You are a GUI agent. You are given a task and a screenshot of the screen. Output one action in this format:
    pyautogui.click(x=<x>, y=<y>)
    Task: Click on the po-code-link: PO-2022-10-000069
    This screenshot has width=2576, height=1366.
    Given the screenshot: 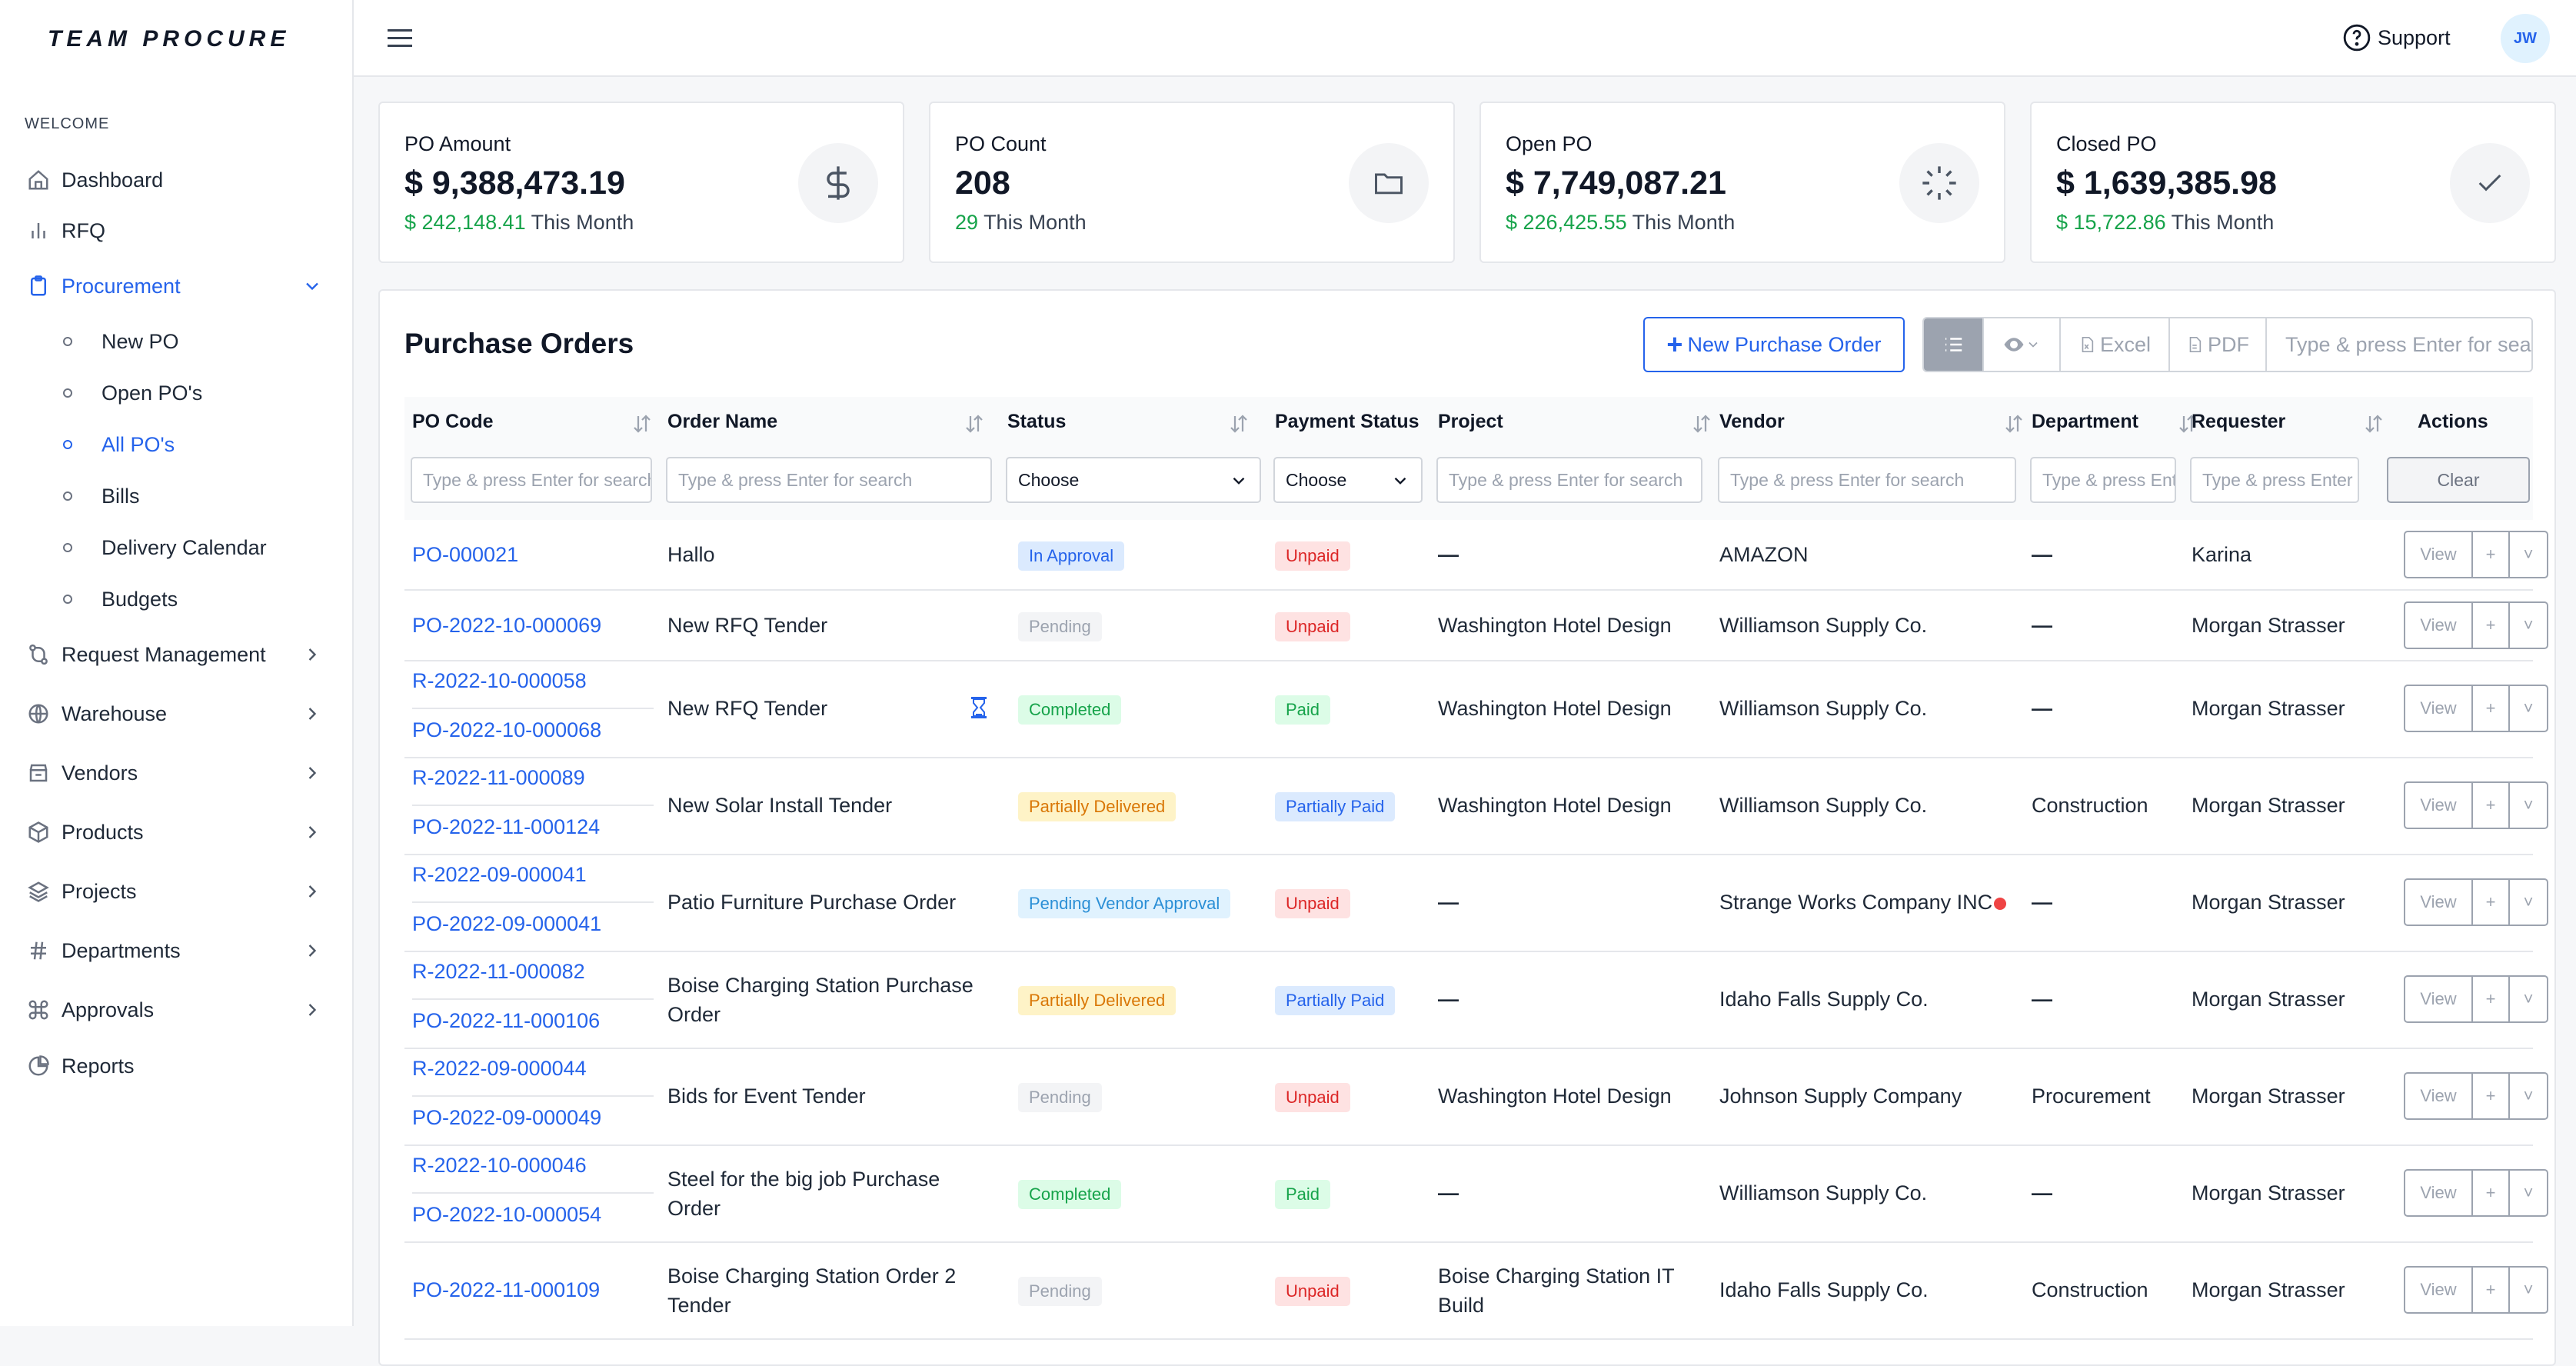 What is the action you would take?
    pyautogui.click(x=507, y=626)
    